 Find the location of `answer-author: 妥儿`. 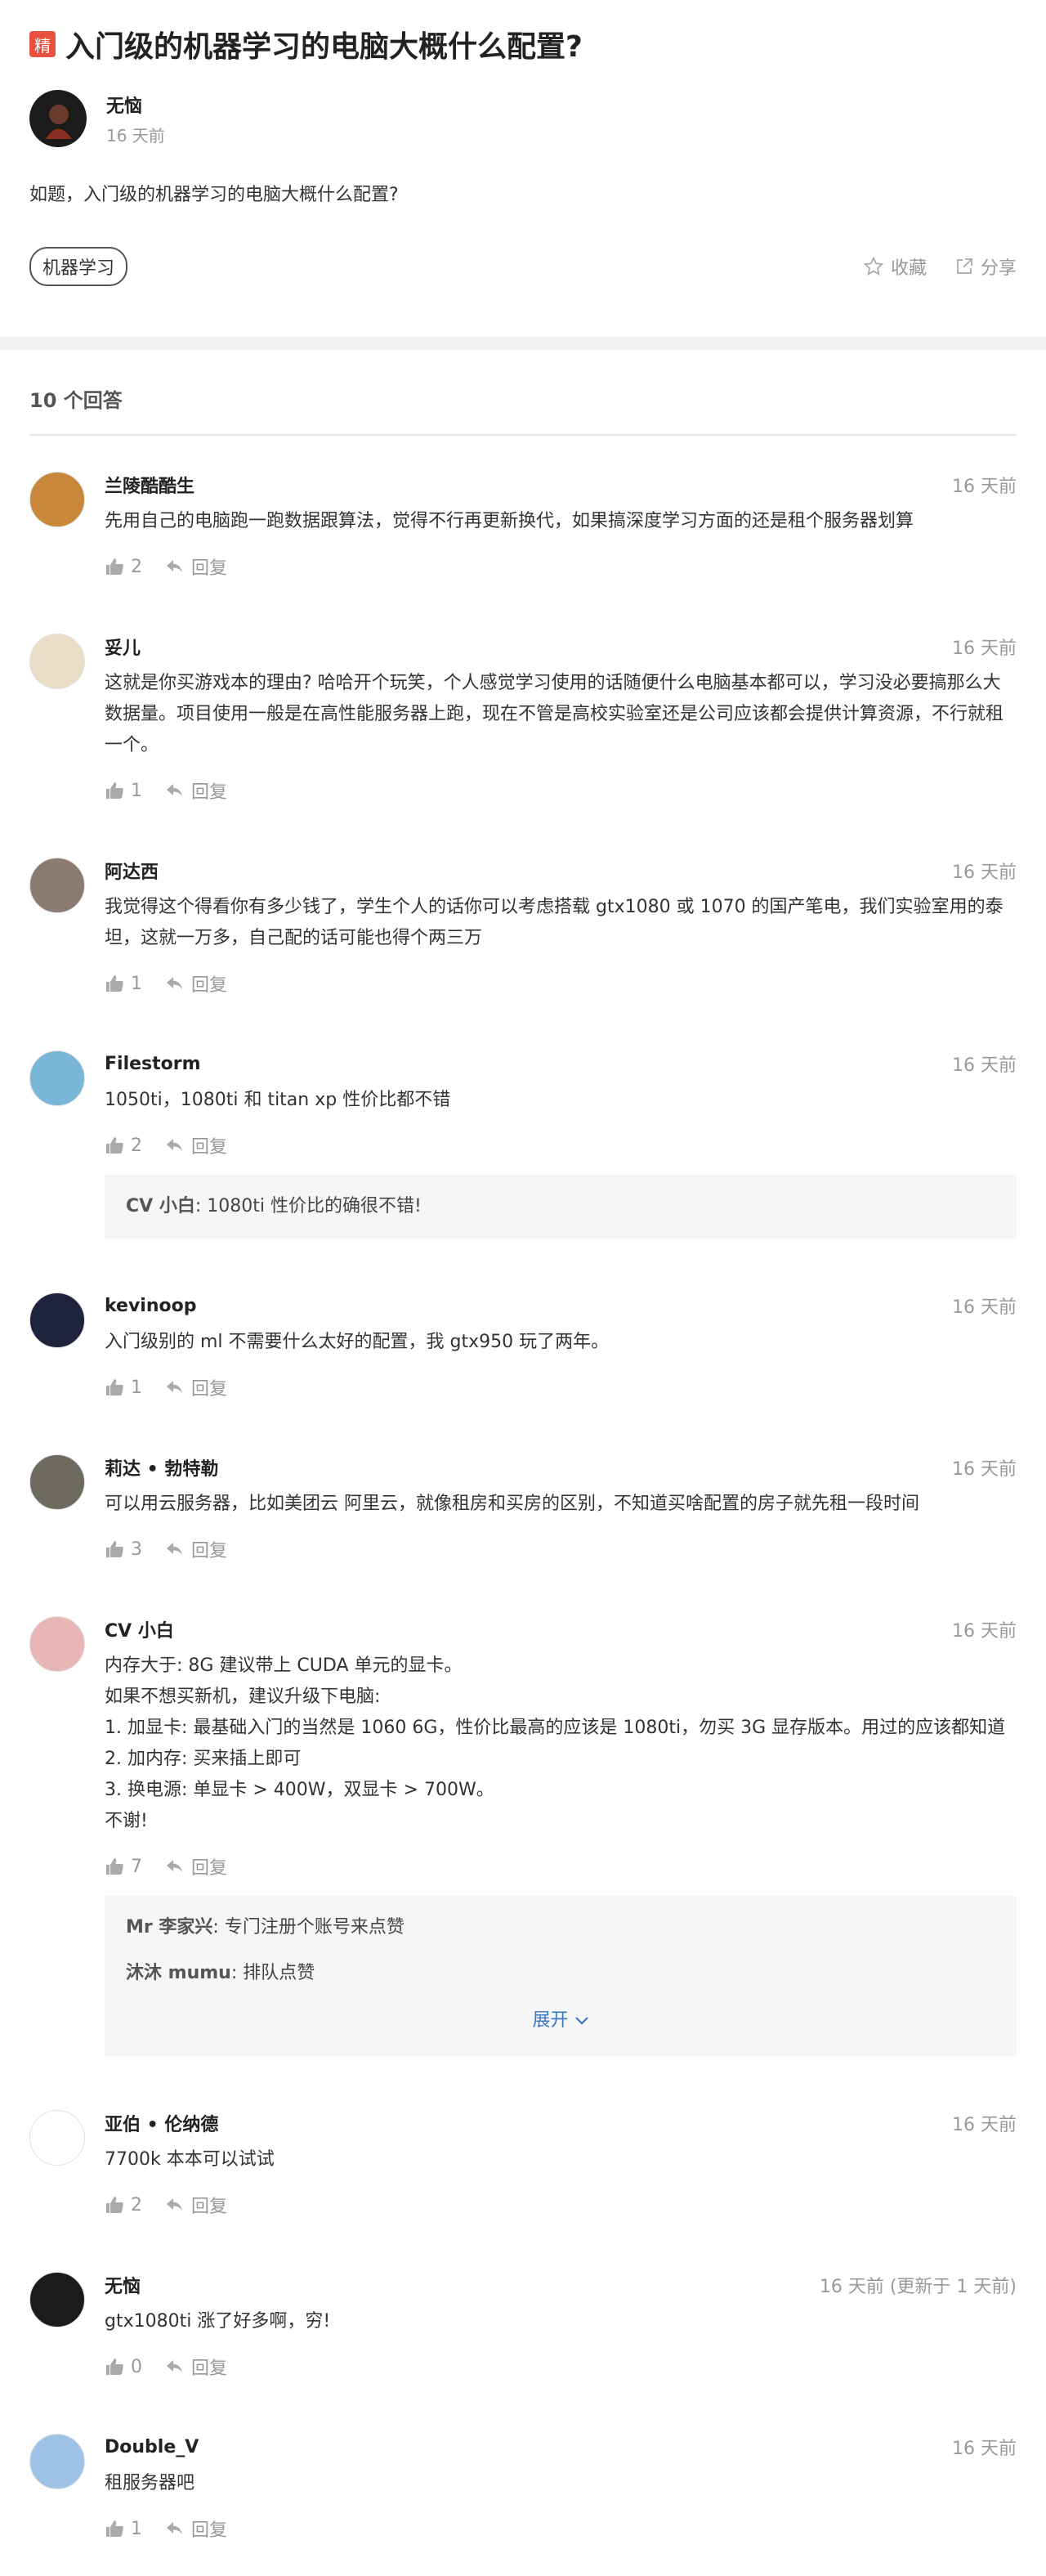

answer-author: 妥儿 is located at coordinates (123, 647).